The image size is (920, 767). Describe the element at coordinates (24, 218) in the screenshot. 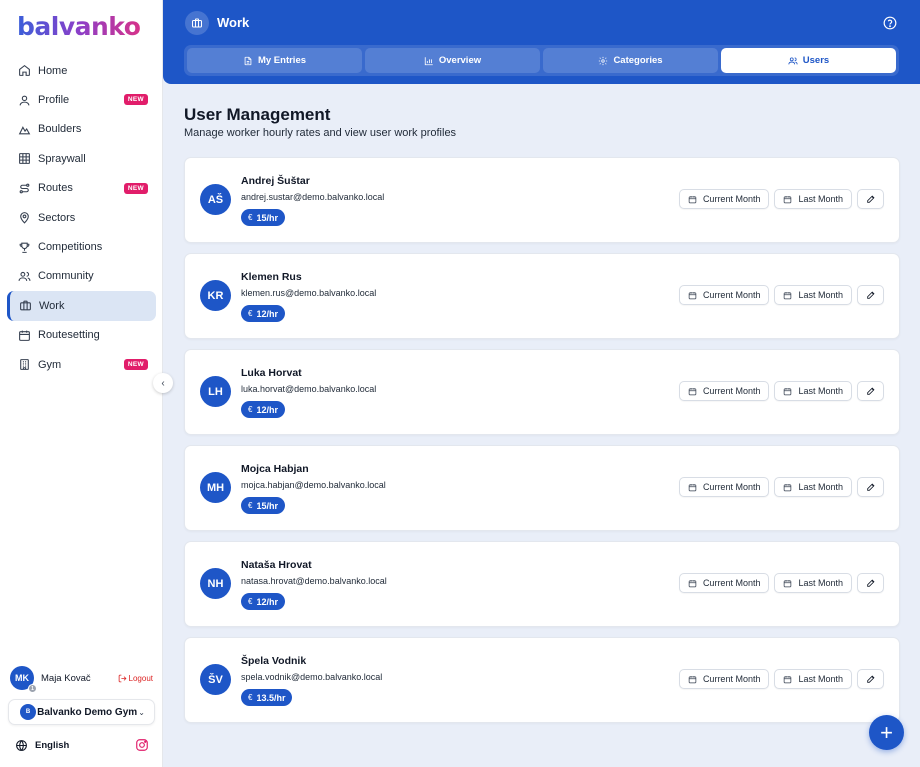

I see `map-pin-icon` at that location.